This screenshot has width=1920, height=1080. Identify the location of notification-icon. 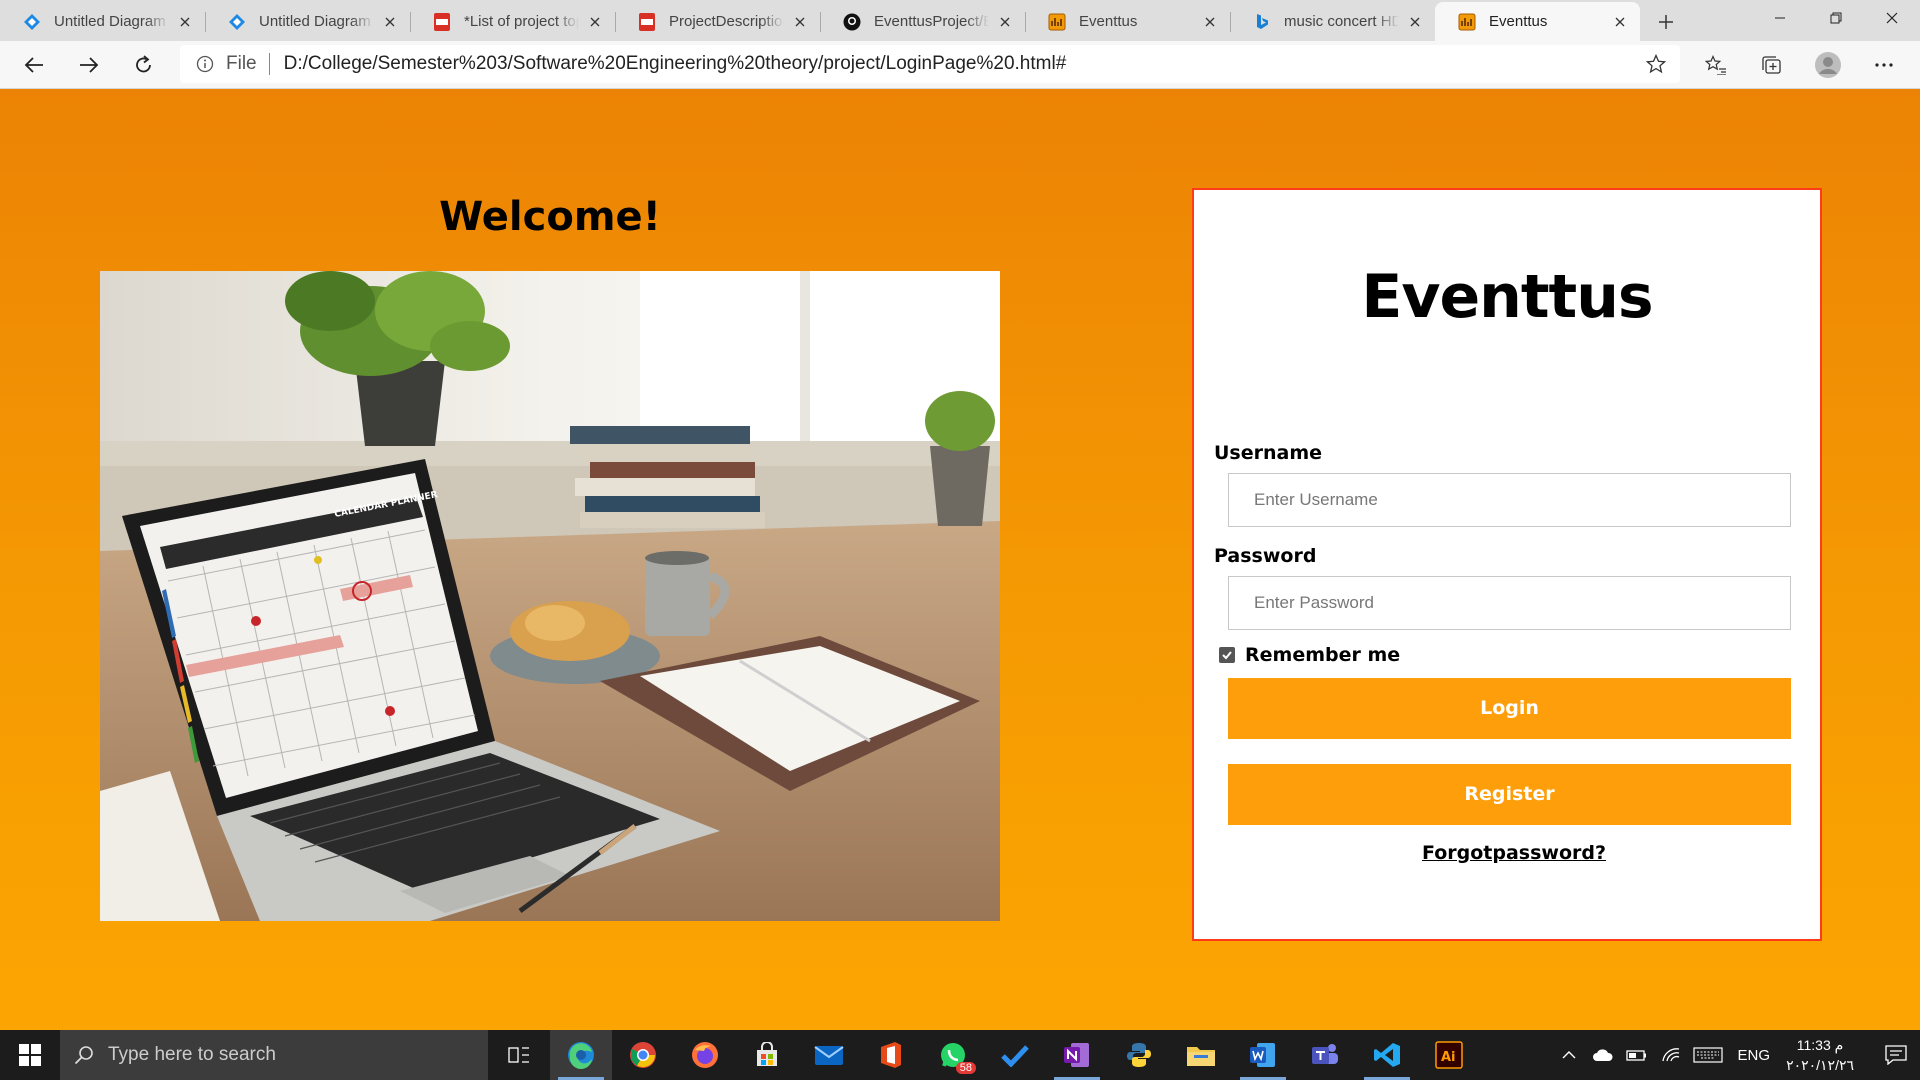
(1896, 1055).